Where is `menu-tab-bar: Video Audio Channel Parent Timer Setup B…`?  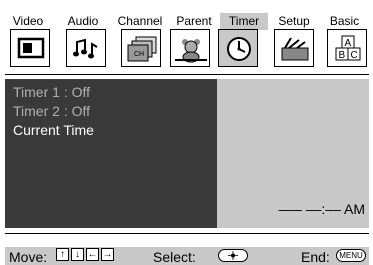
menu-tab-bar: Video Audio Channel Parent Timer Setup B… is located at coordinates (187, 21).